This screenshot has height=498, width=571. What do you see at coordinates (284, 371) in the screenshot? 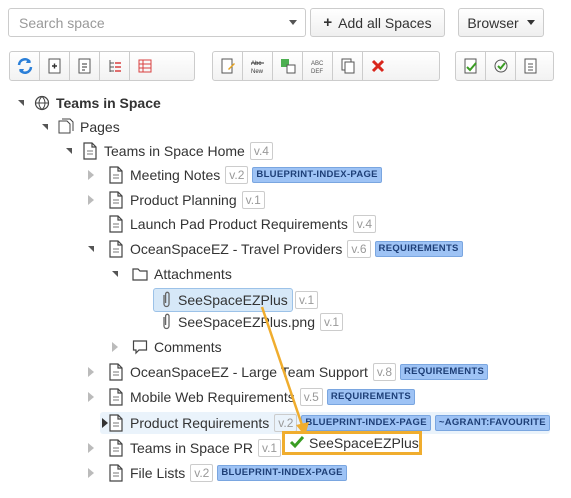
I see `drag-arrow-icon` at bounding box center [284, 371].